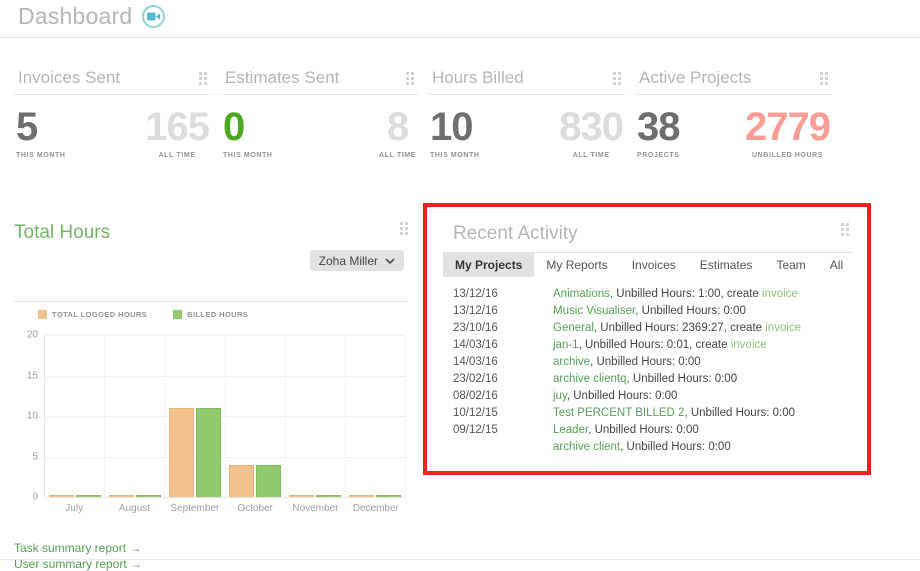 This screenshot has height=571, width=920. I want to click on total-hours-divider, so click(211, 301).